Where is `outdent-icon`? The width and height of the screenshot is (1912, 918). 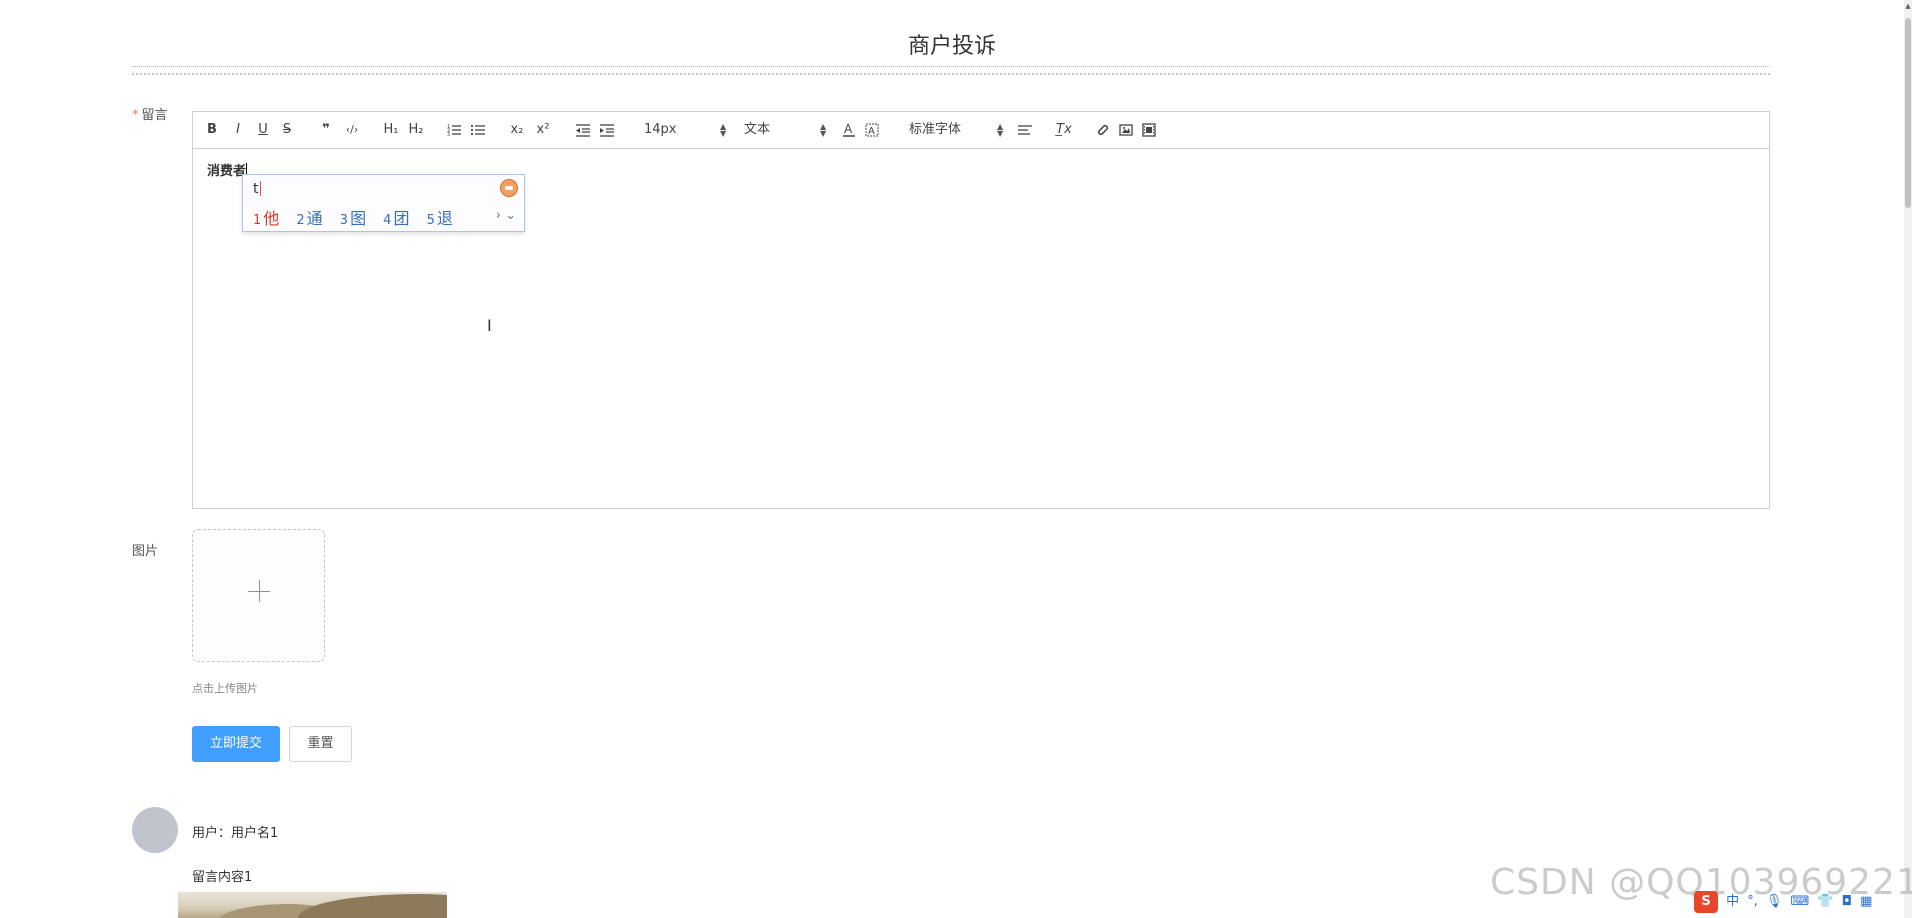
outdent-icon is located at coordinates (583, 130).